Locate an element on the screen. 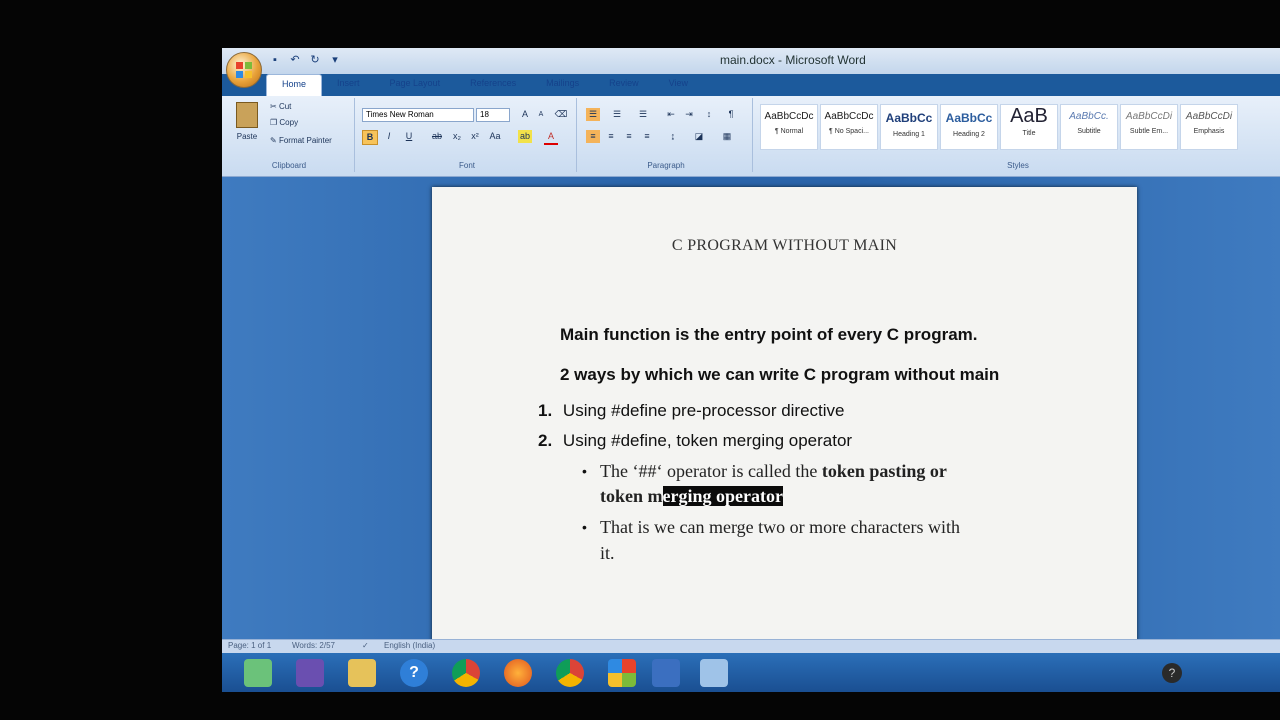 The image size is (1280, 720). paste-button: Paste is located at coordinates (247, 124).